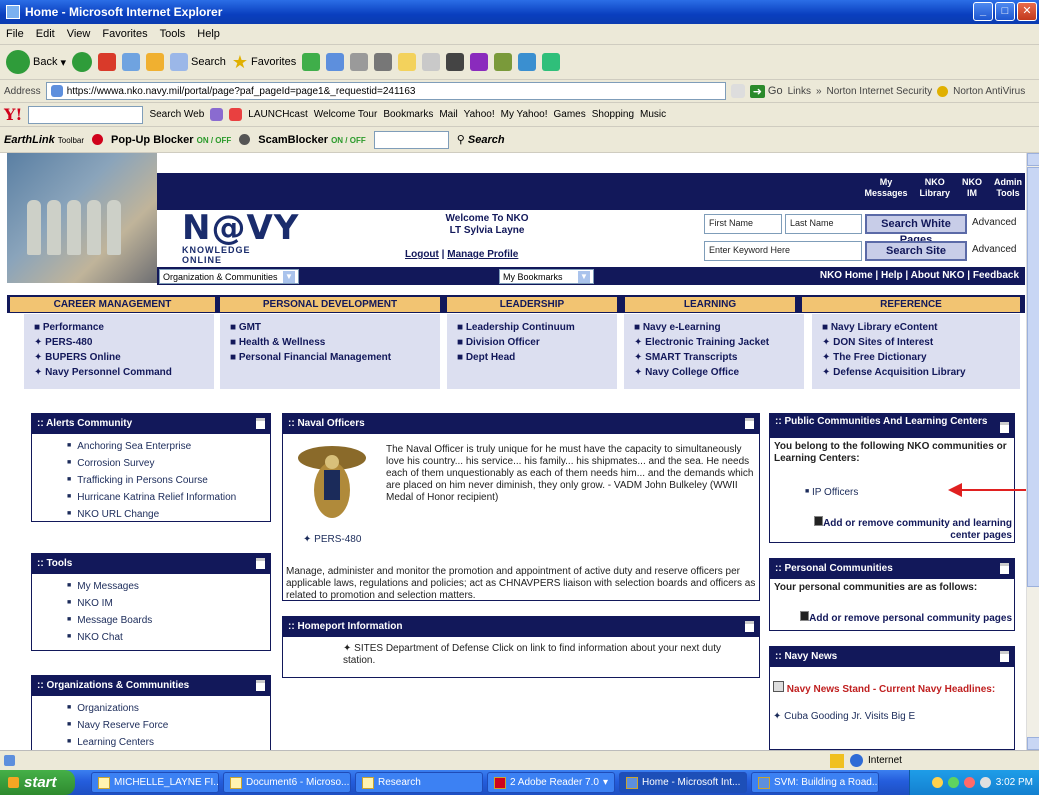  Describe the element at coordinates (714, 372) in the screenshot. I see `link-navy-college-office: ✦ Navy College Office` at that location.